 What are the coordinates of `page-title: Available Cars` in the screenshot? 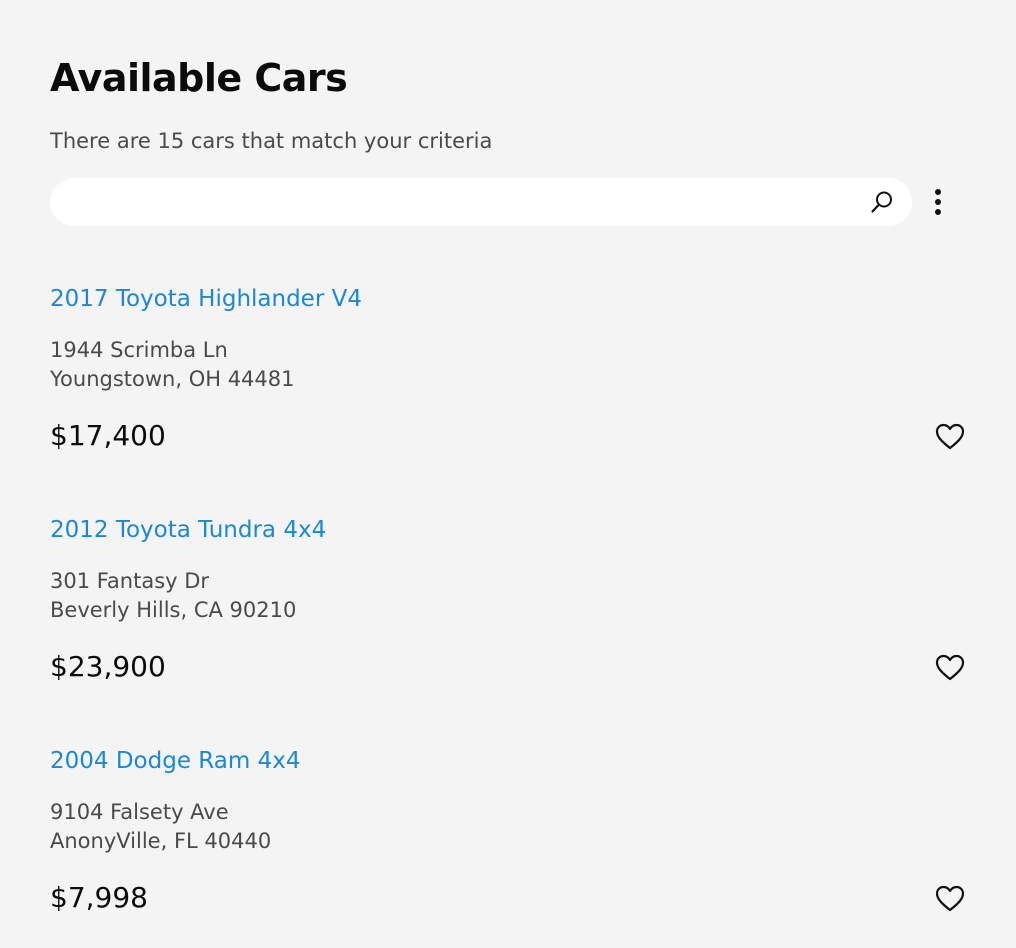 It's located at (199, 78).